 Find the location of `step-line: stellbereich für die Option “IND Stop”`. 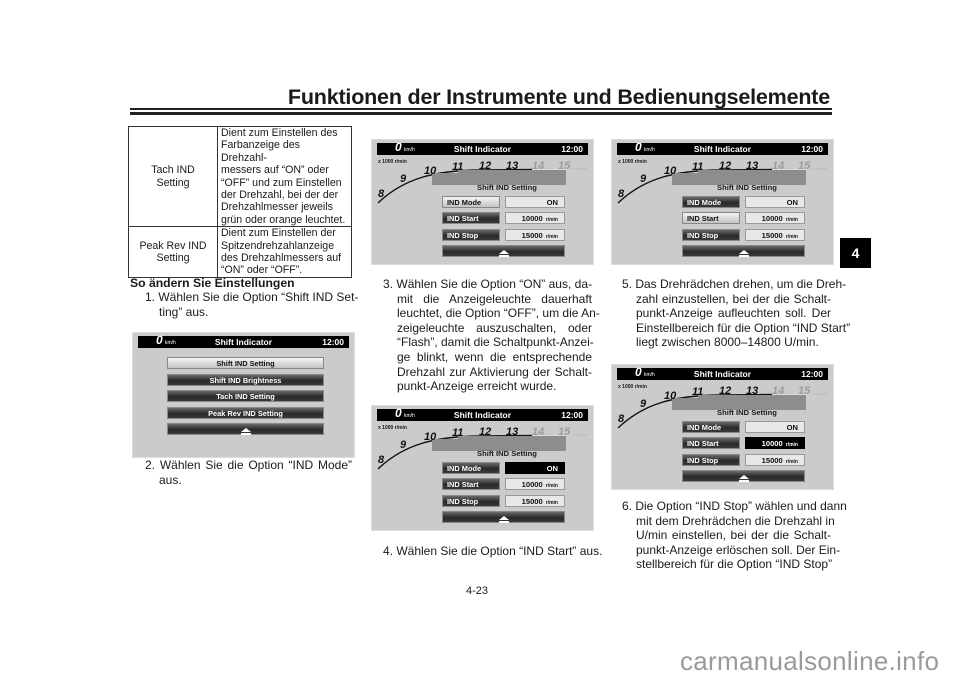

step-line: stellbereich für die Option “IND Stop” is located at coordinates (734, 564).